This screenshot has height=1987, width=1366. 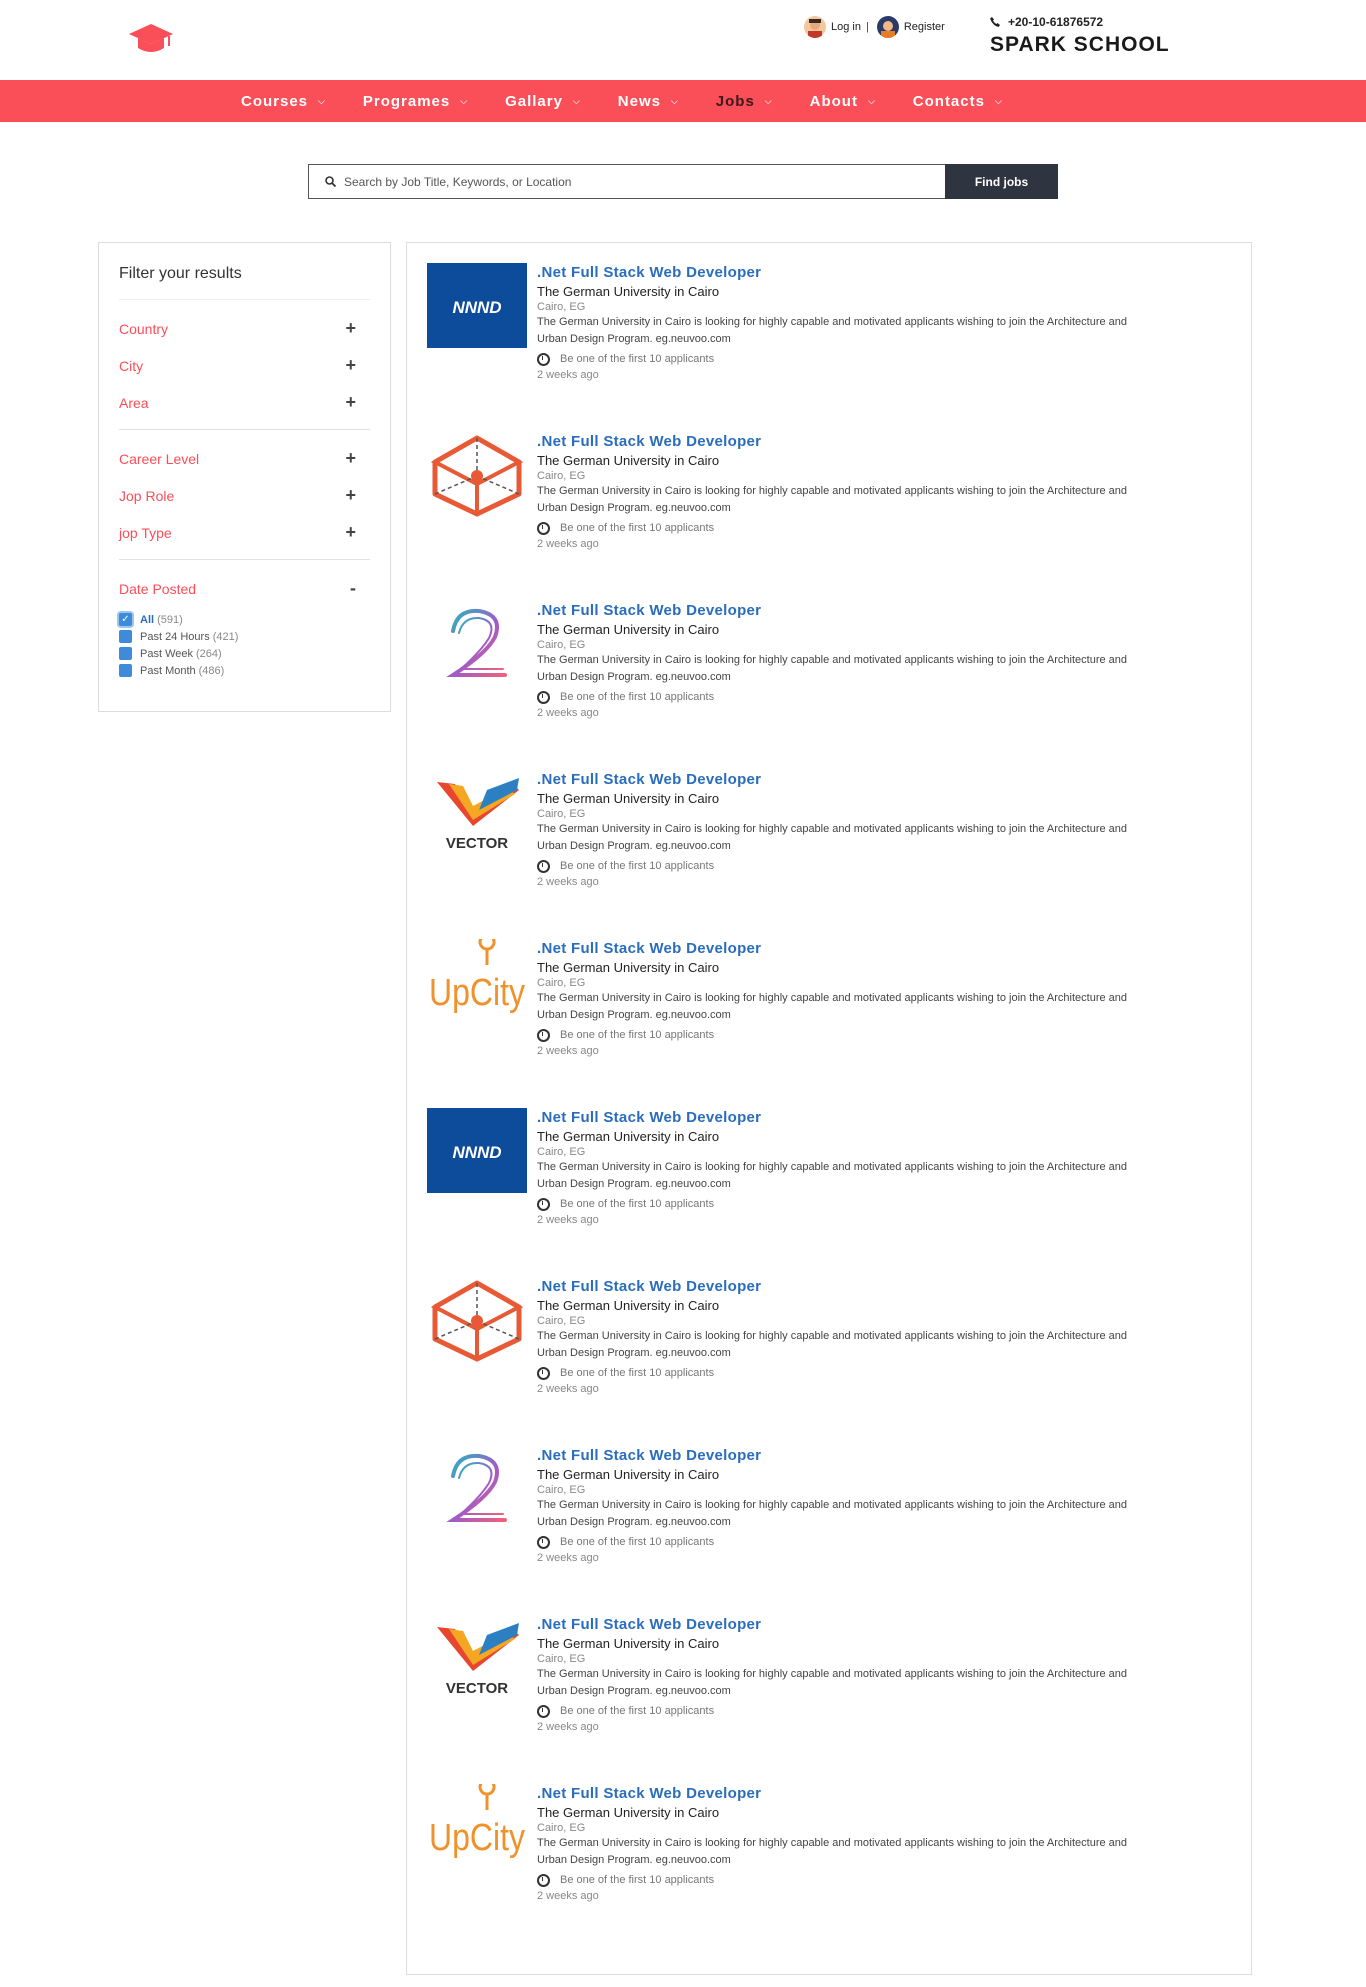 What do you see at coordinates (846, 27) in the screenshot?
I see `login-link: Log in` at bounding box center [846, 27].